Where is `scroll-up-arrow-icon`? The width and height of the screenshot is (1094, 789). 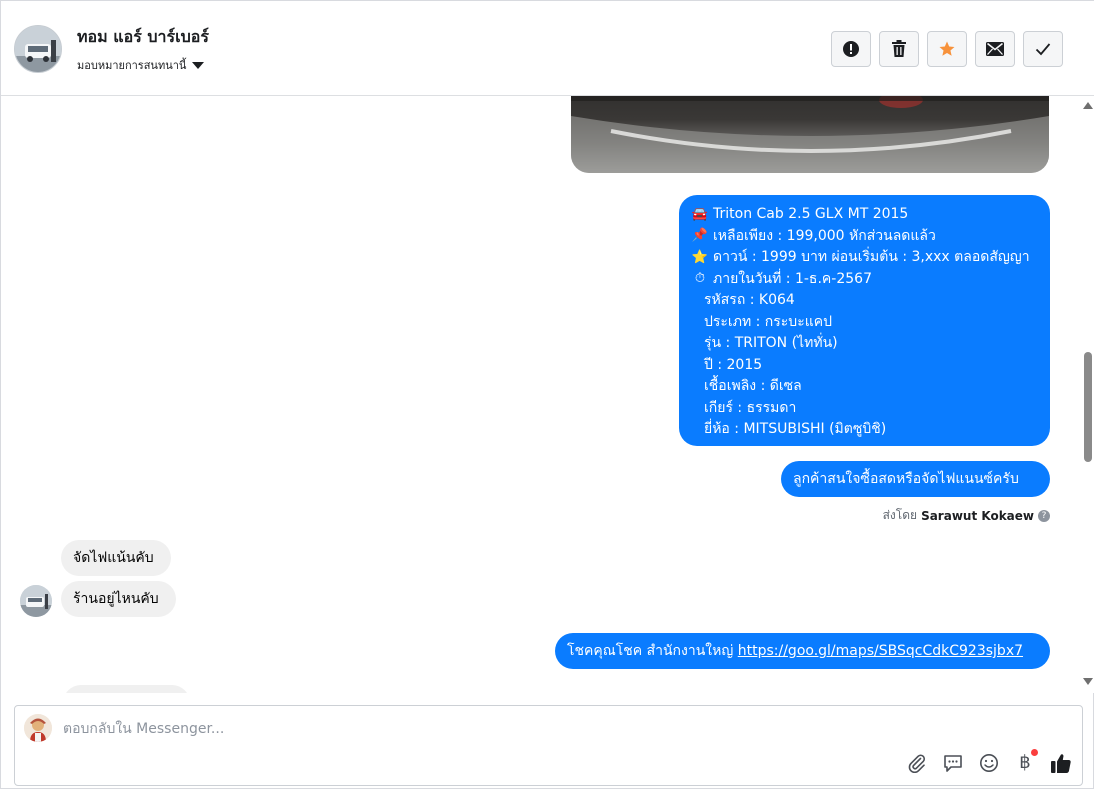
scroll-up-arrow-icon is located at coordinates (1088, 105).